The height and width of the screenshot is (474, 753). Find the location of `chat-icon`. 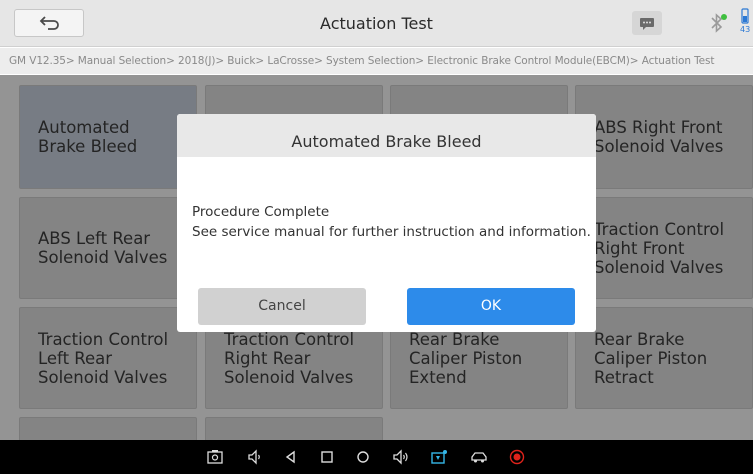

chat-icon is located at coordinates (647, 23).